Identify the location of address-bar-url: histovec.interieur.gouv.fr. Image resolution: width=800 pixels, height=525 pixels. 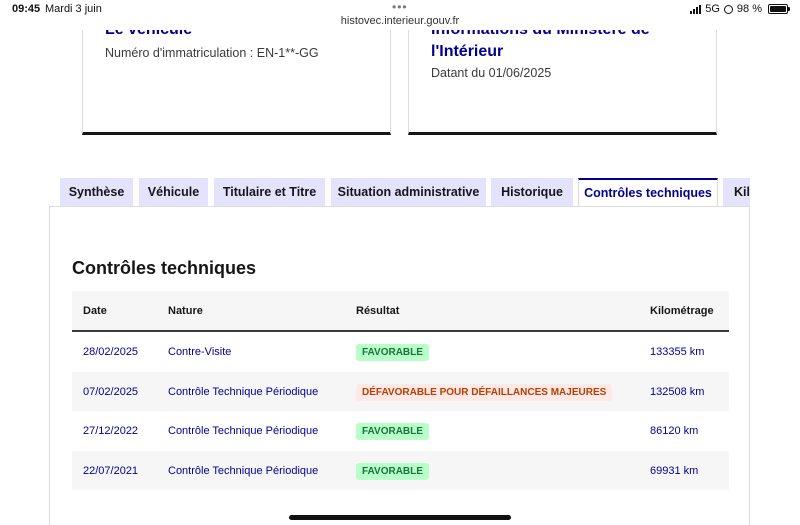
(400, 21).